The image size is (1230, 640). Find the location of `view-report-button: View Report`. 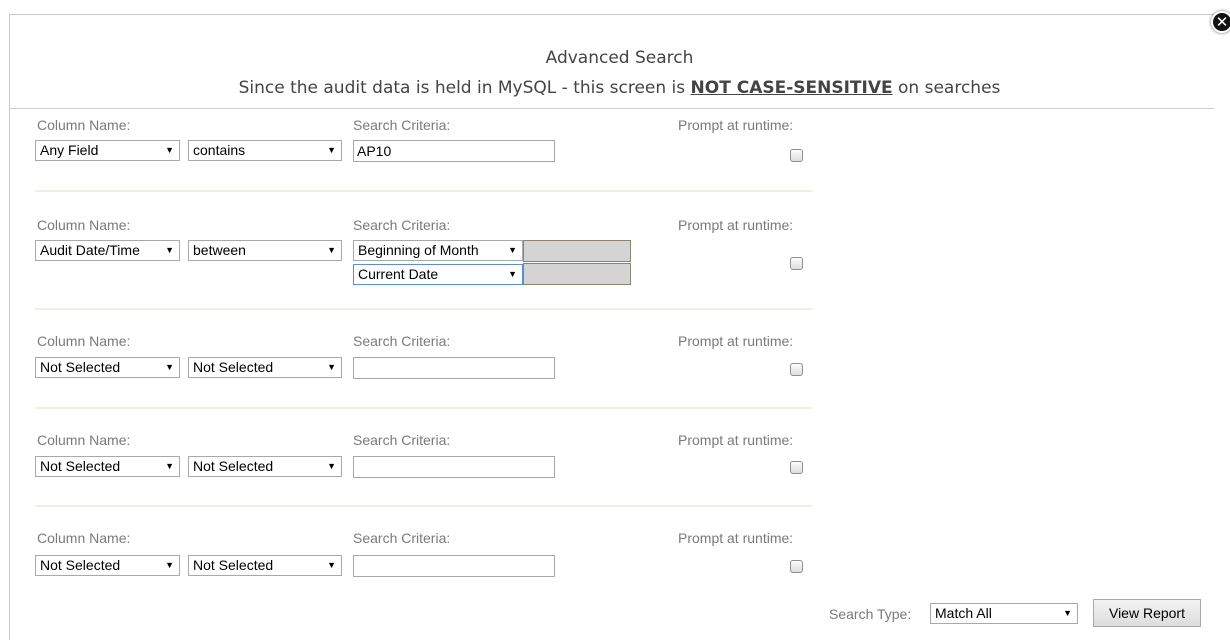

view-report-button: View Report is located at coordinates (1147, 613).